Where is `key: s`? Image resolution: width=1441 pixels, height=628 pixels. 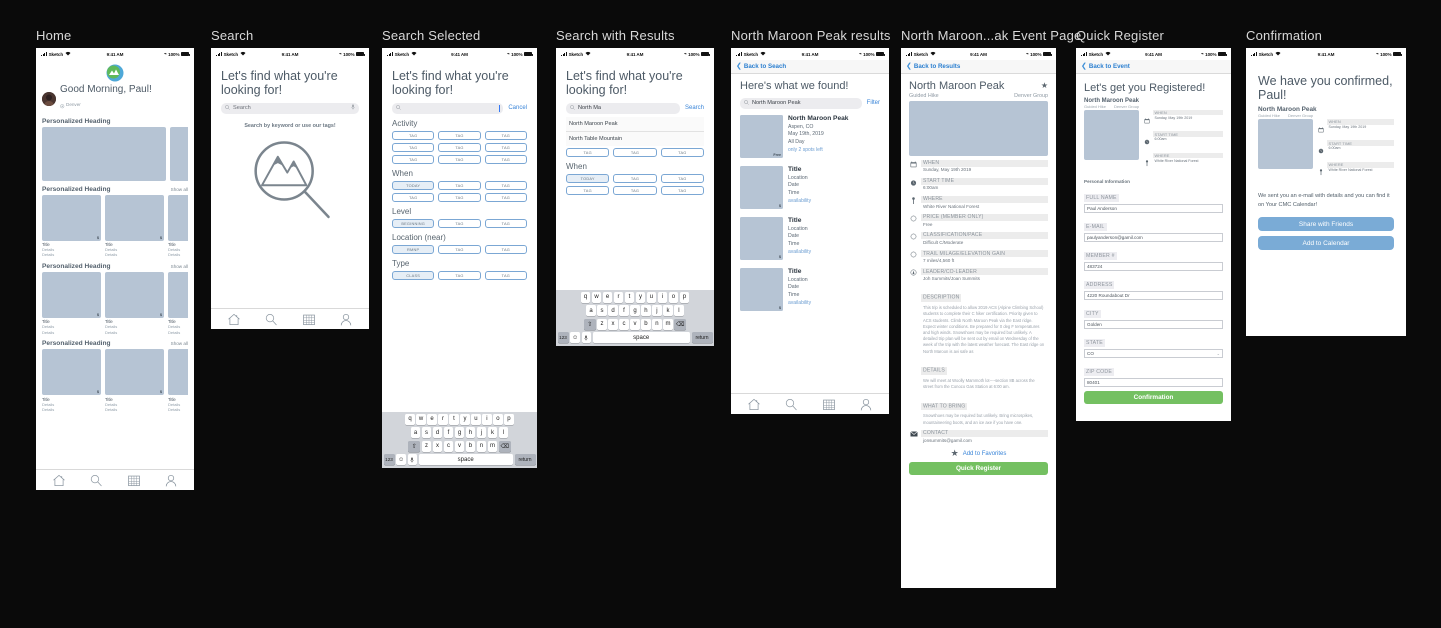
key: s is located at coordinates (602, 310).